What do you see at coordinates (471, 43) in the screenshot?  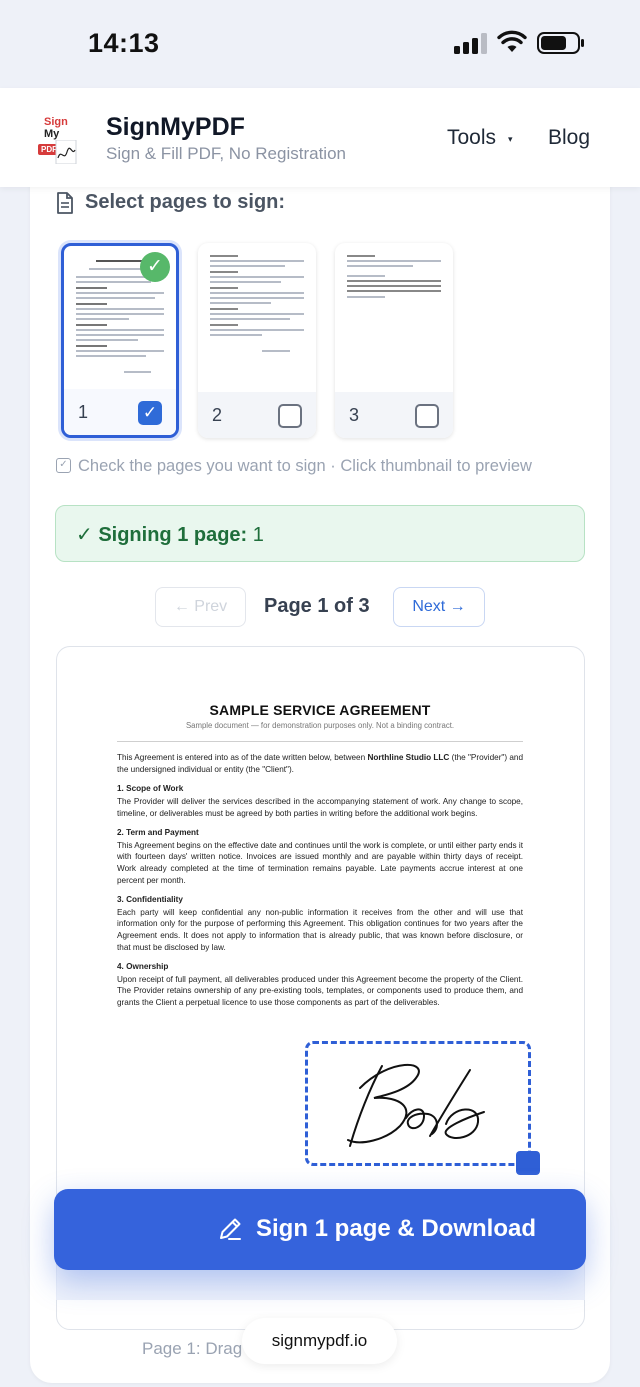 I see `signal-icon` at bounding box center [471, 43].